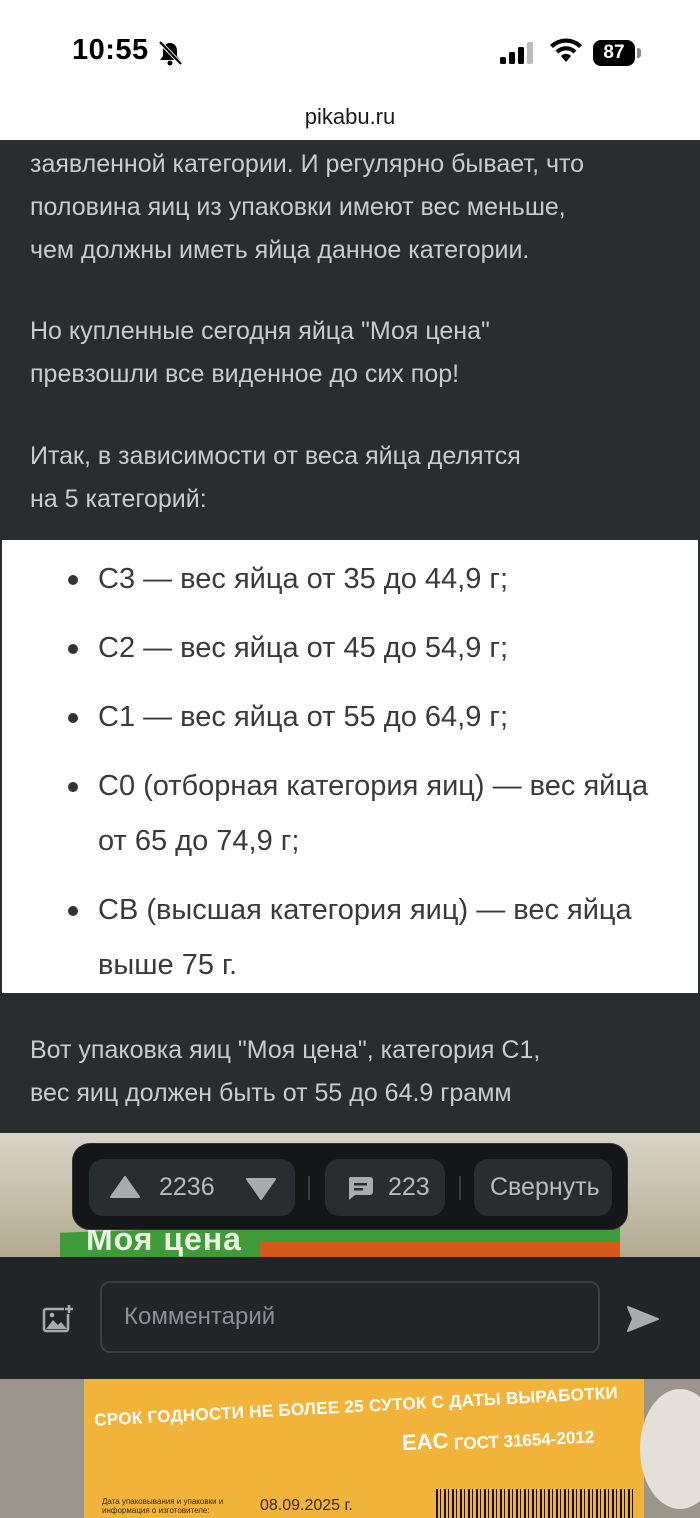  What do you see at coordinates (275, 456) in the screenshot?
I see `text-line: Итак, в зависимости от веса яйца делятся` at bounding box center [275, 456].